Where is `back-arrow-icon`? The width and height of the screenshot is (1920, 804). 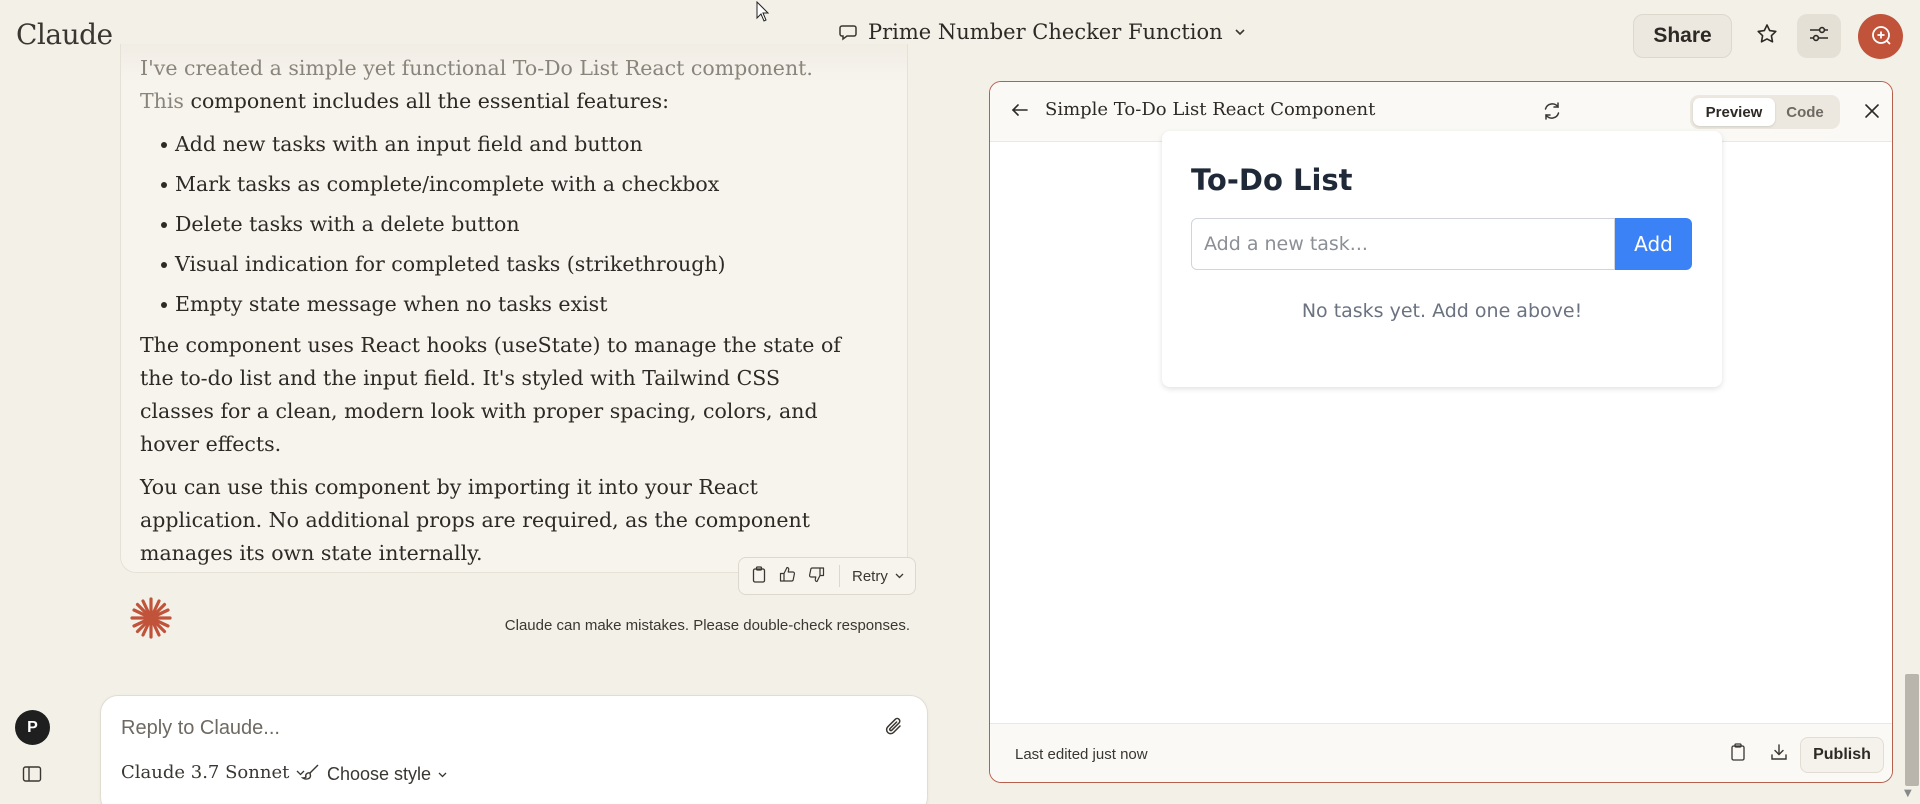 back-arrow-icon is located at coordinates (1020, 112).